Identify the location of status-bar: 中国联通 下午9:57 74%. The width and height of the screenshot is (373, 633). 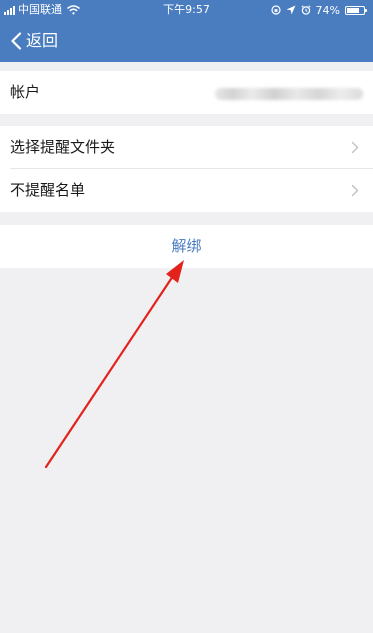
(186, 10).